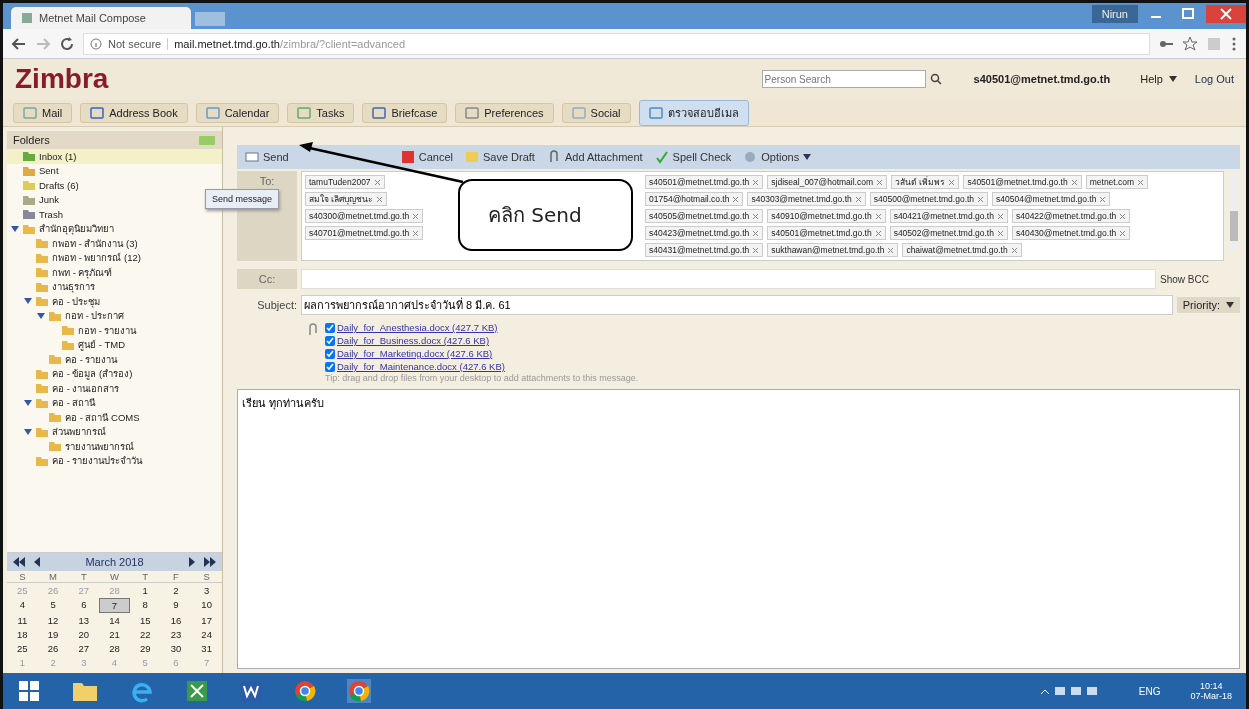 The height and width of the screenshot is (709, 1249). Describe the element at coordinates (545, 215) in the screenshot. I see `callout-tooltip: คลิก Send` at that location.